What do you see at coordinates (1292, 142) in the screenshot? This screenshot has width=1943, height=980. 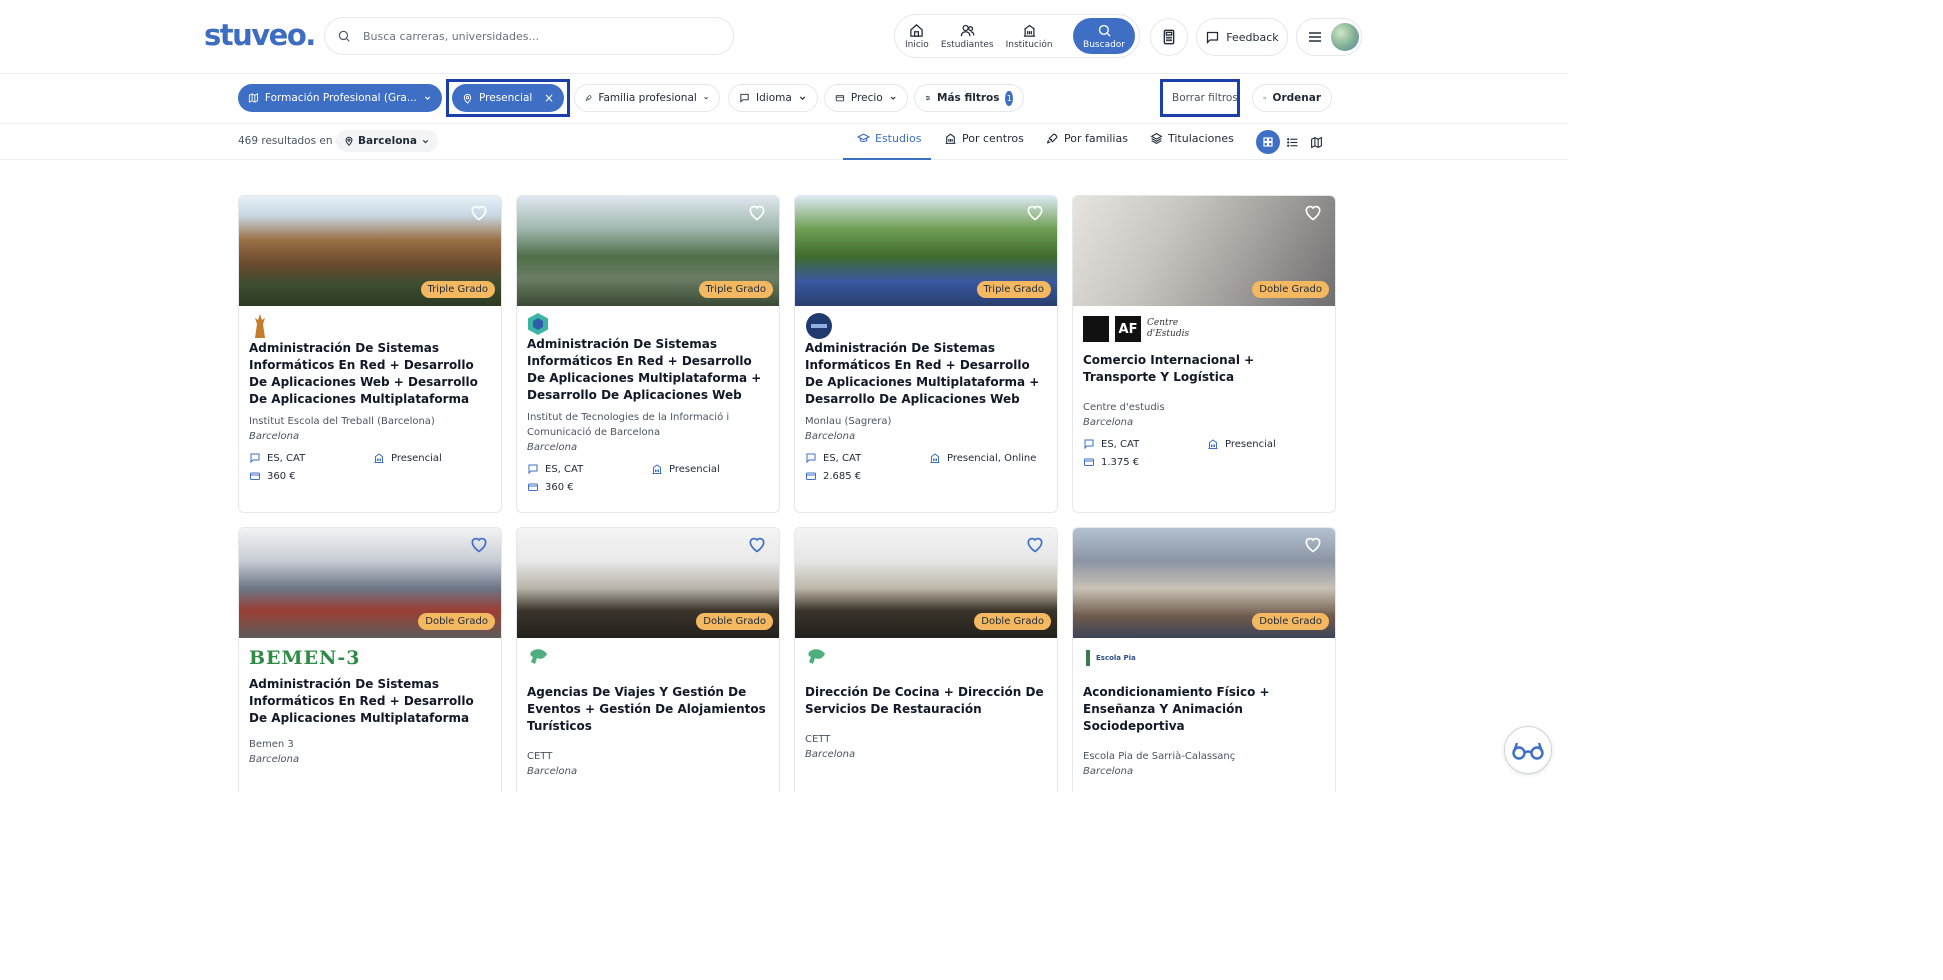 I see `list-view-button` at bounding box center [1292, 142].